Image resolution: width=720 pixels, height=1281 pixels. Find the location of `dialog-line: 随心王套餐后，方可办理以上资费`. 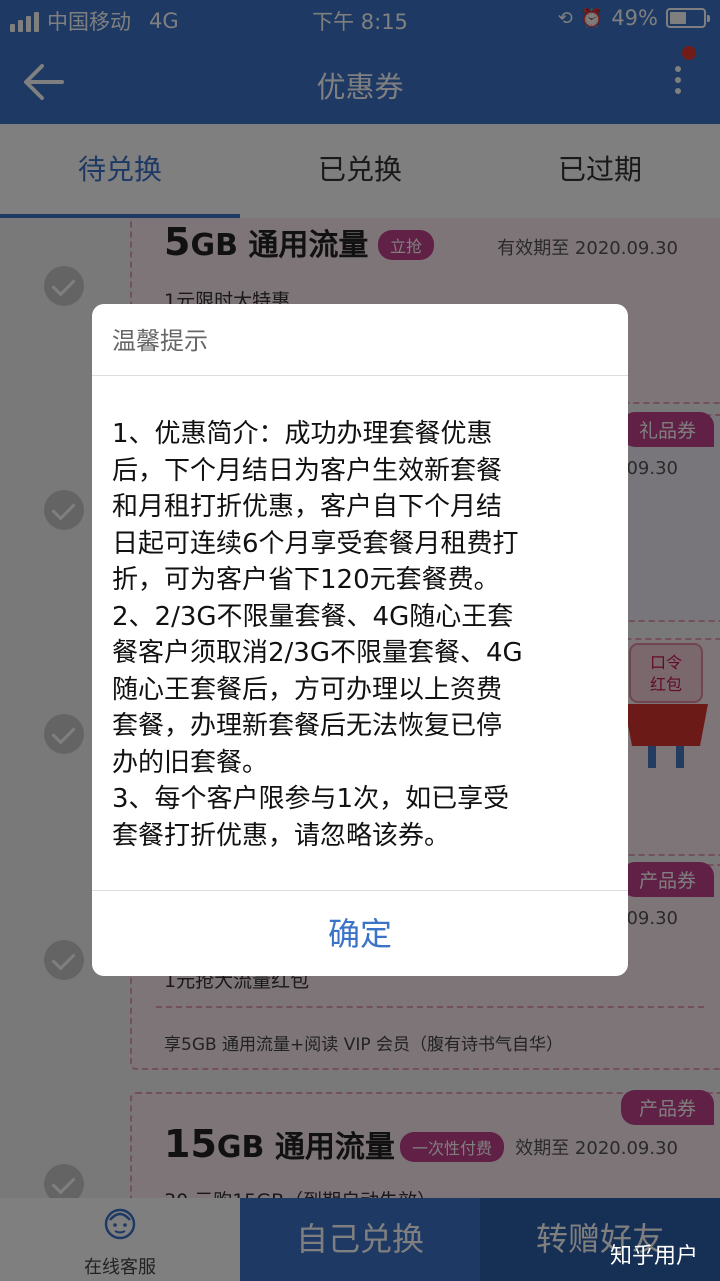

dialog-line: 随心王套餐后，方可办理以上资费 is located at coordinates (307, 689).